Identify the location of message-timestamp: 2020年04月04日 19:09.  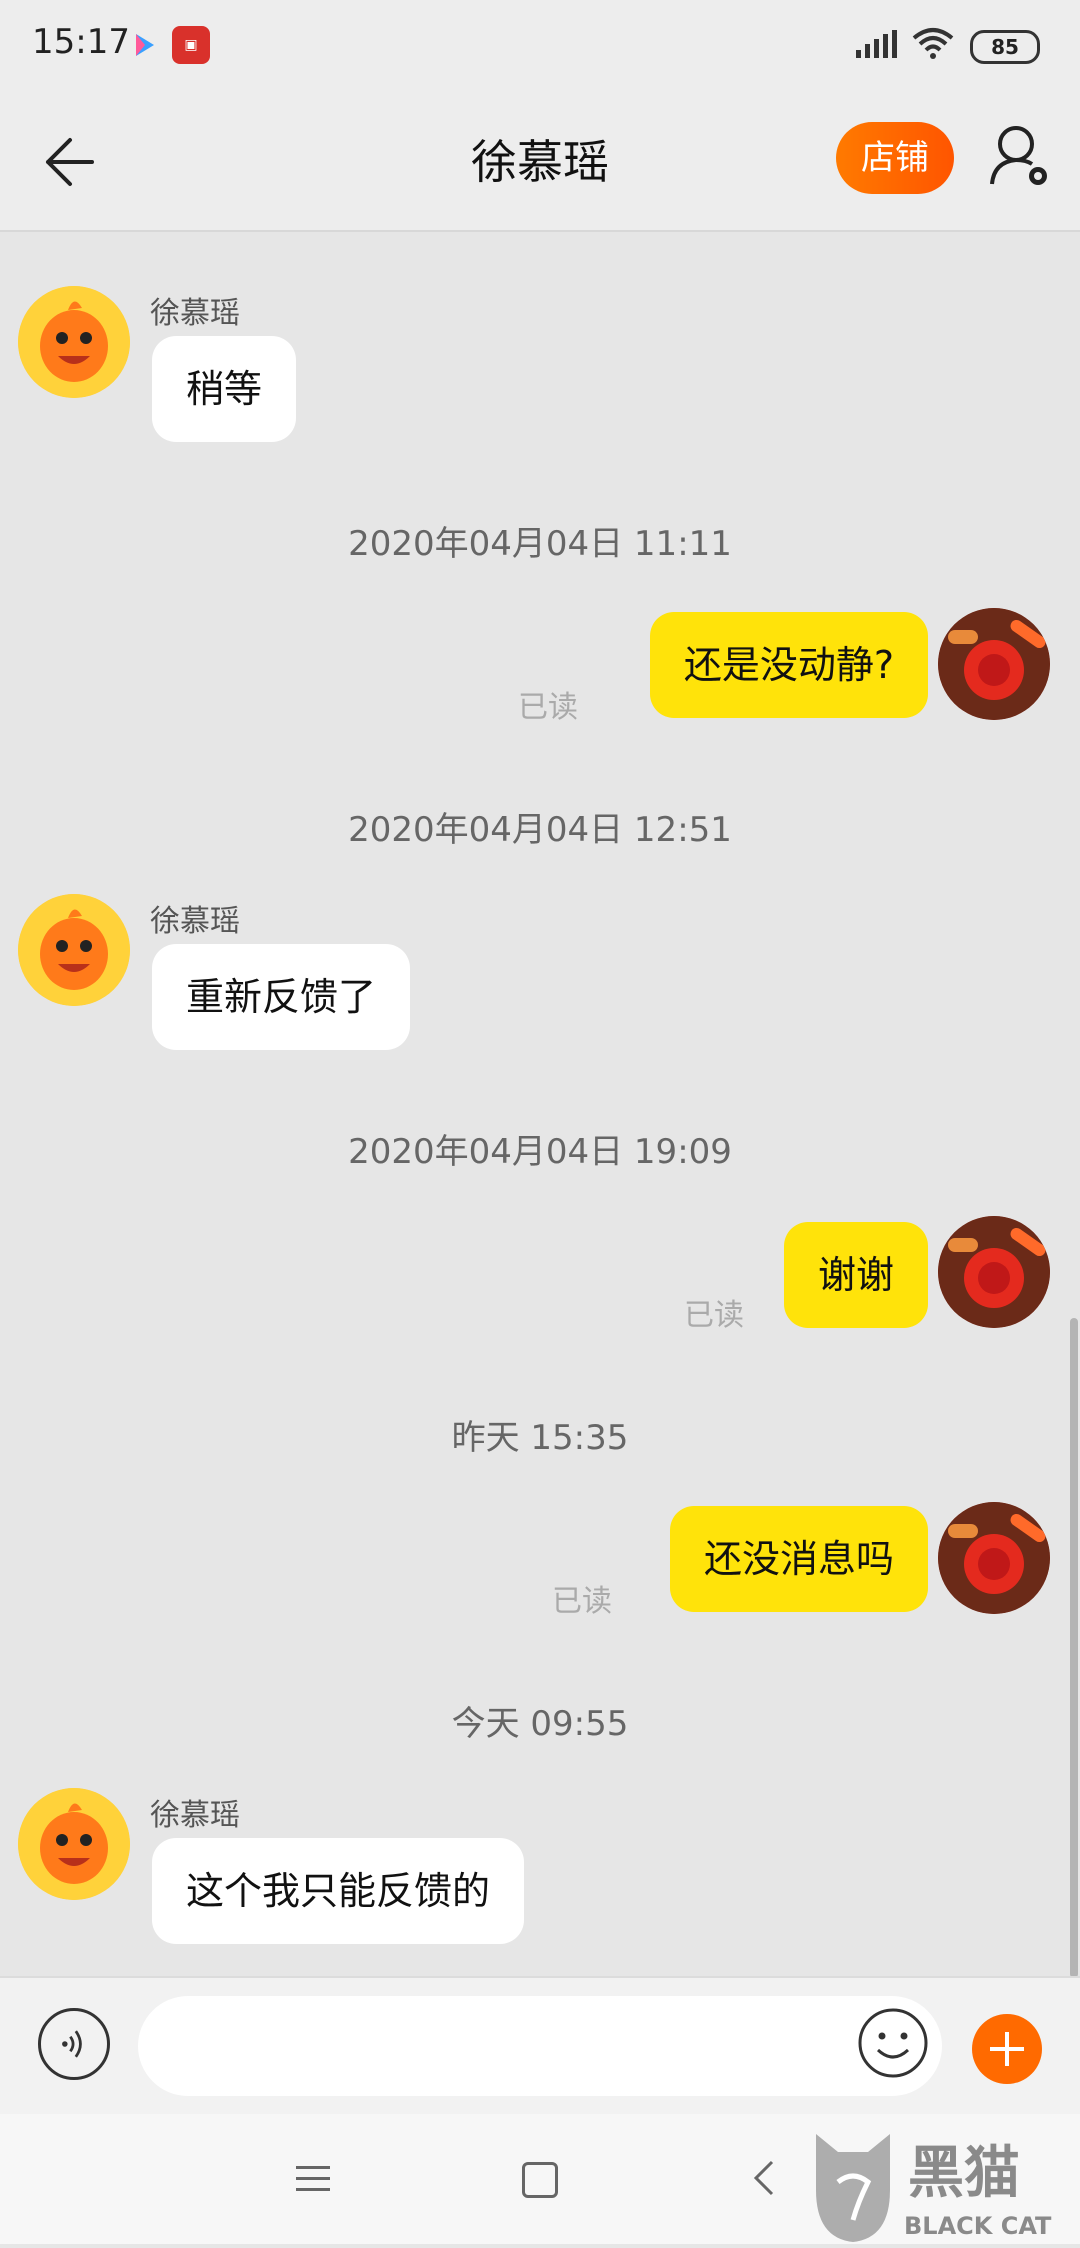
(540, 1152).